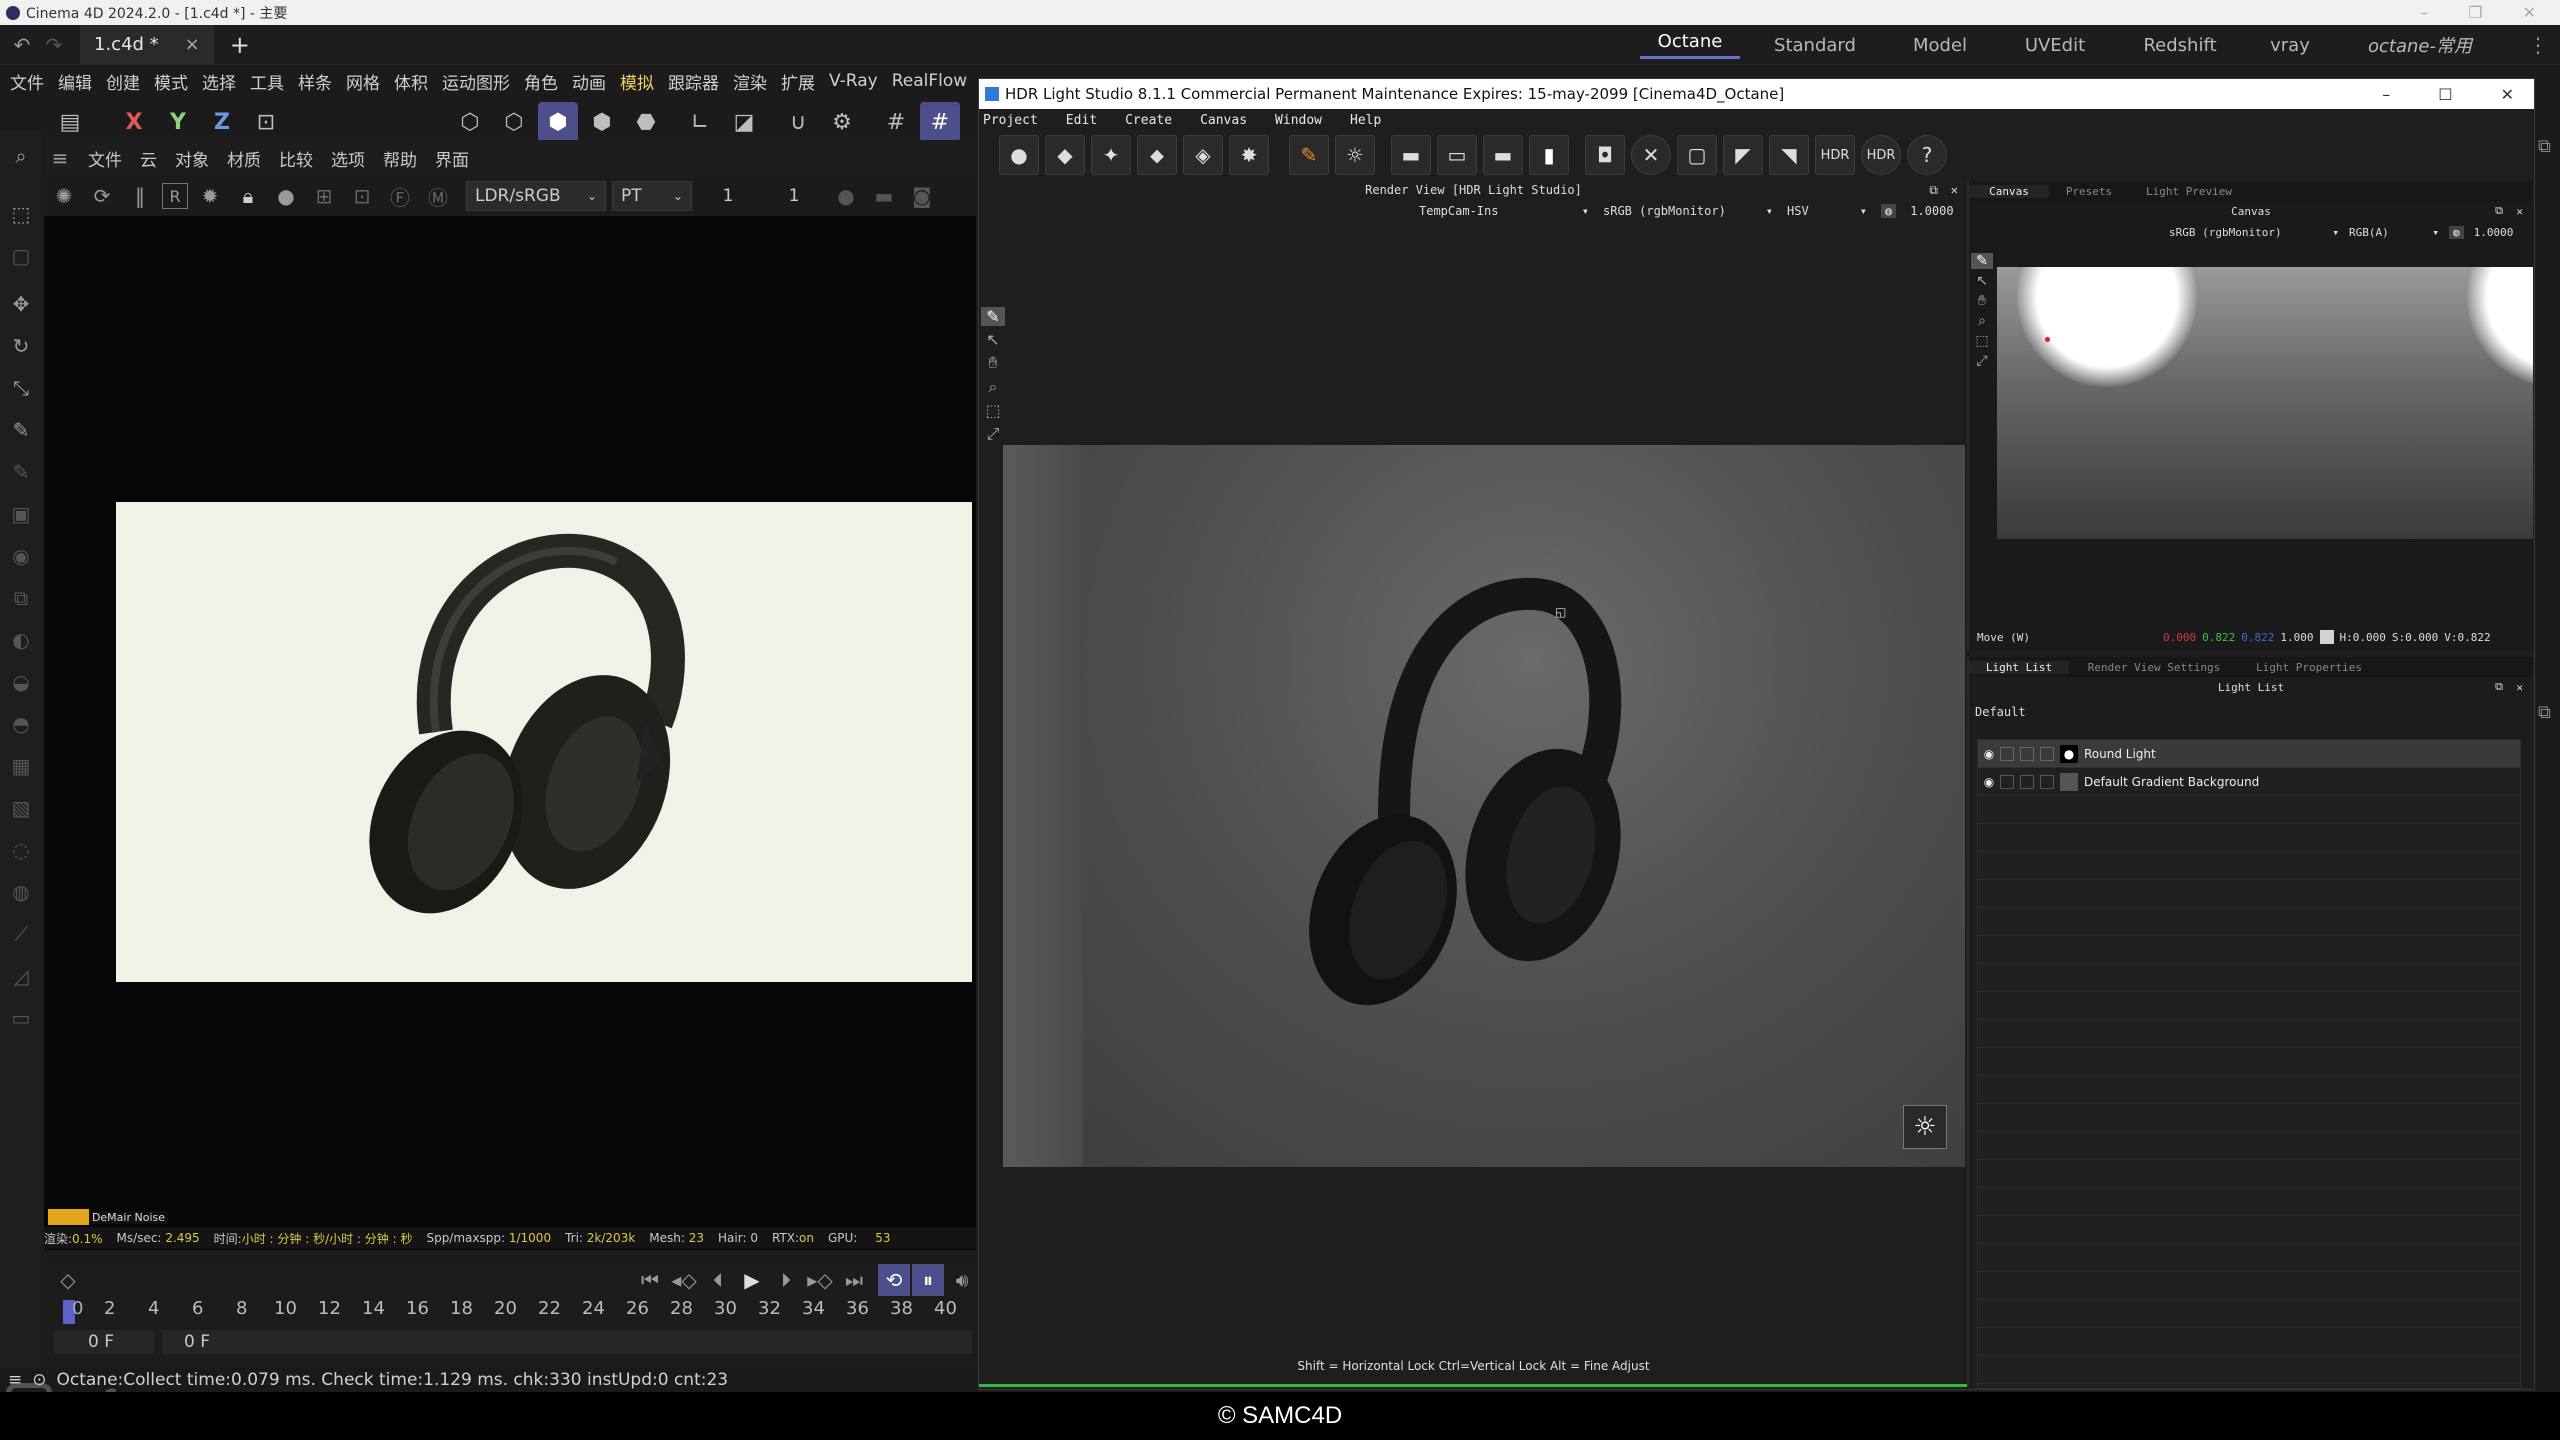 This screenshot has width=2560, height=1440. What do you see at coordinates (853, 81) in the screenshot?
I see `menu-vray: V-Ray` at bounding box center [853, 81].